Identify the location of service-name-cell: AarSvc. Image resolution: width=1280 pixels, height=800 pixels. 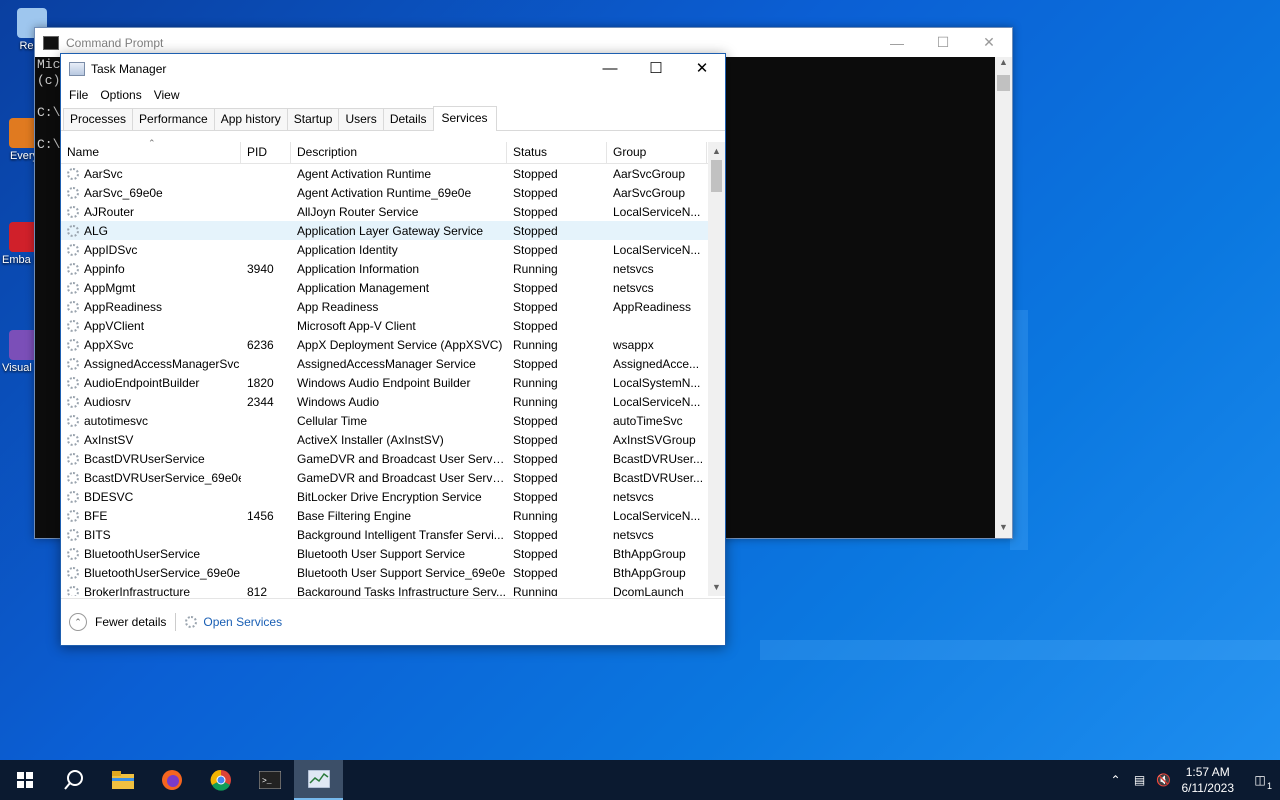
(151, 174).